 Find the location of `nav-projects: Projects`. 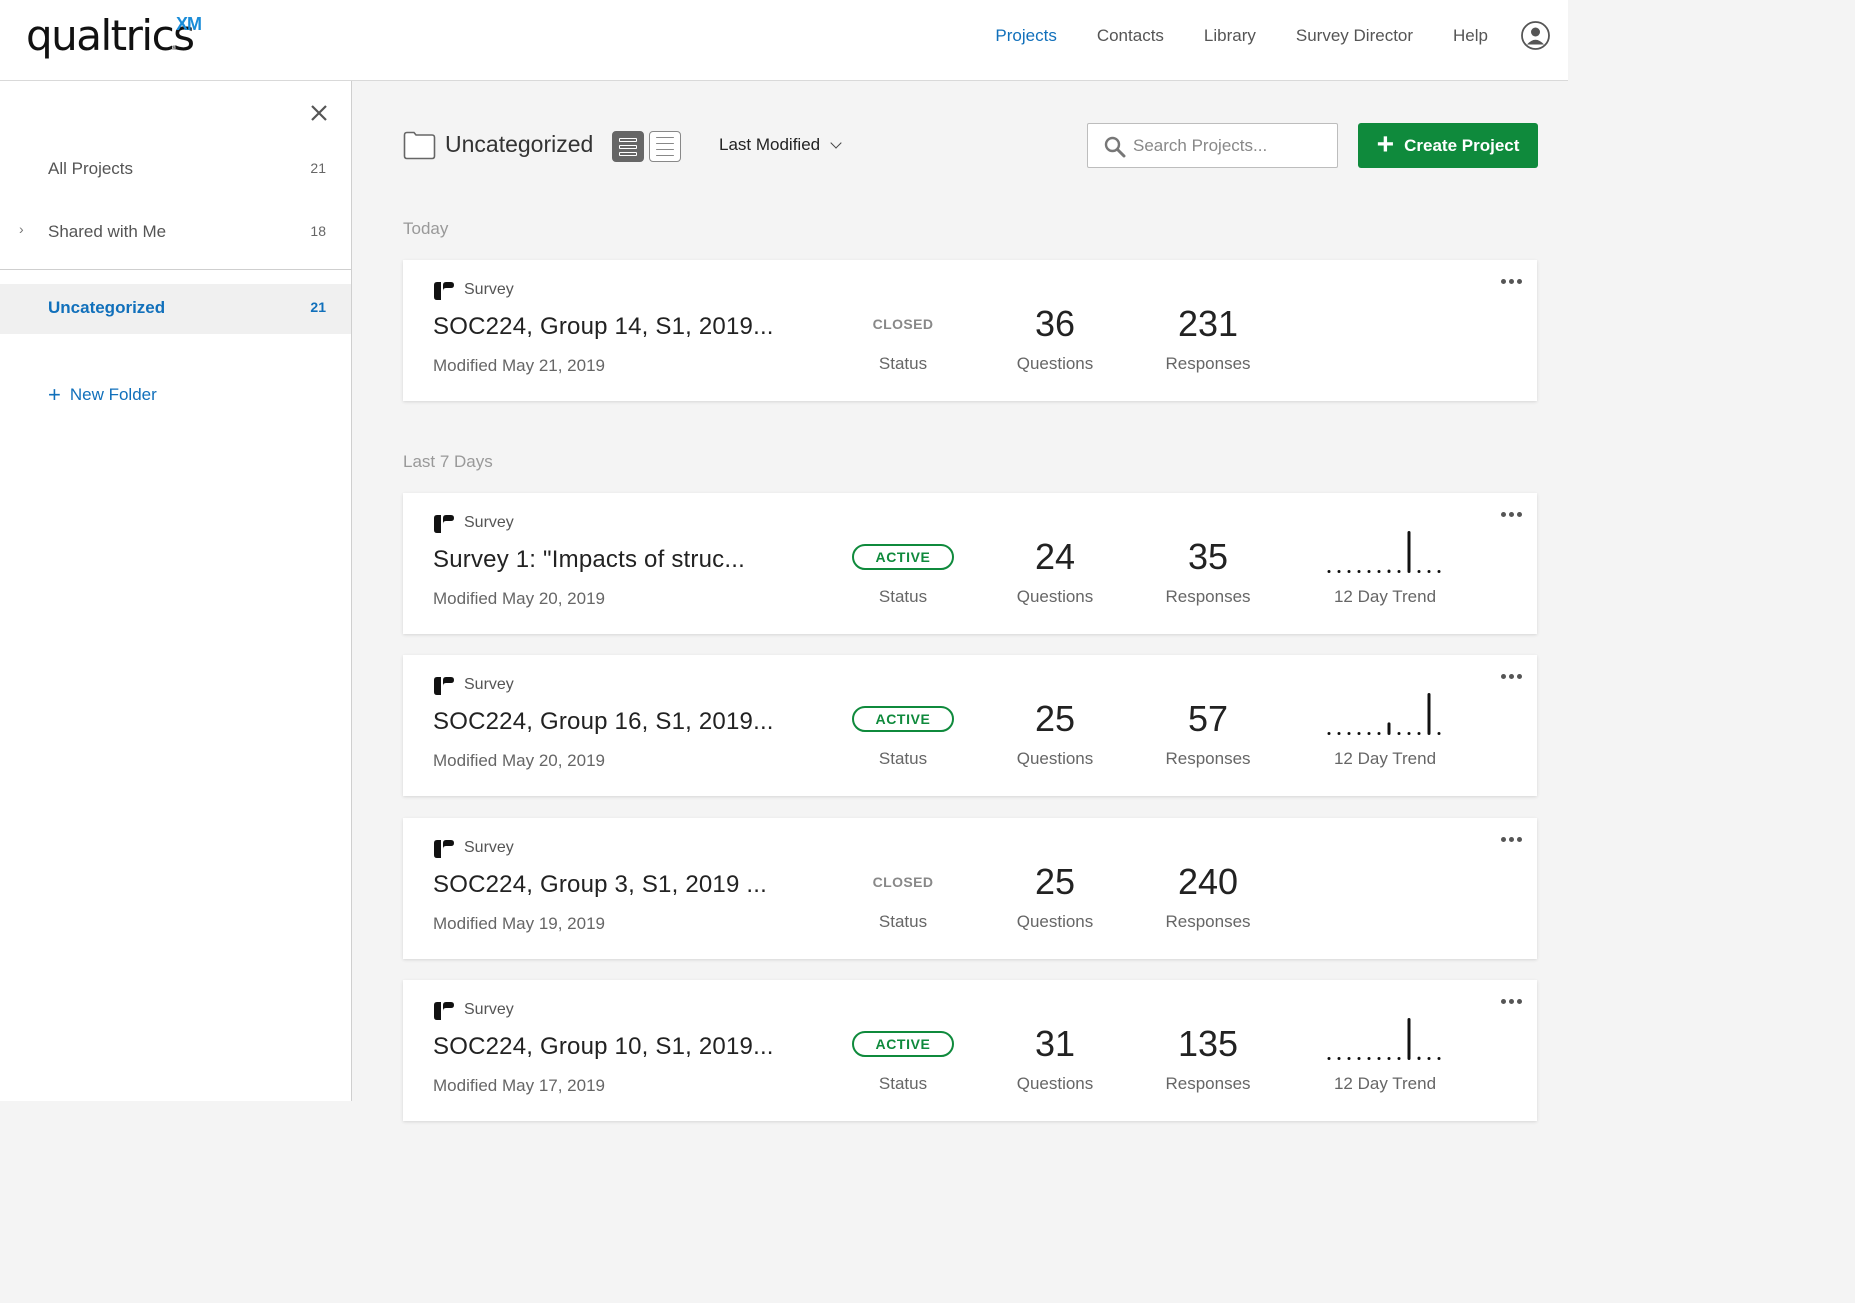

nav-projects: Projects is located at coordinates (1025, 36).